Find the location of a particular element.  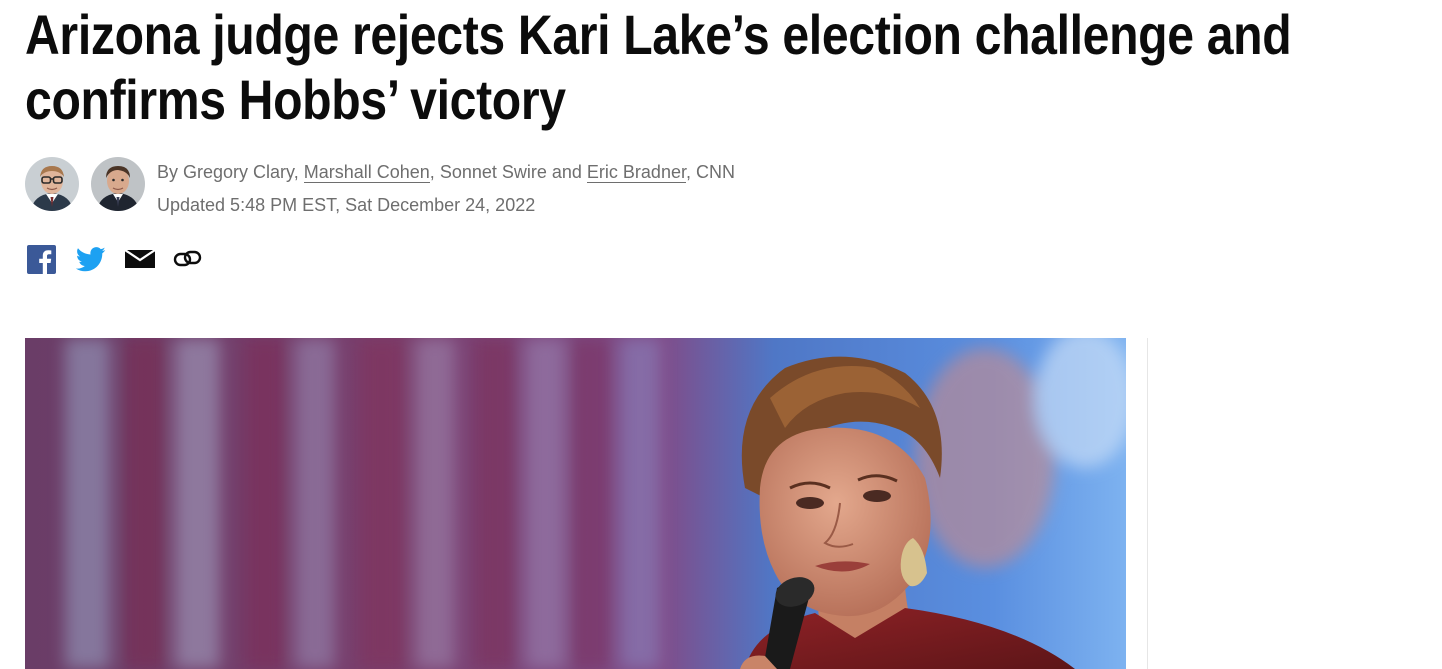

share-link-button is located at coordinates (188, 259).